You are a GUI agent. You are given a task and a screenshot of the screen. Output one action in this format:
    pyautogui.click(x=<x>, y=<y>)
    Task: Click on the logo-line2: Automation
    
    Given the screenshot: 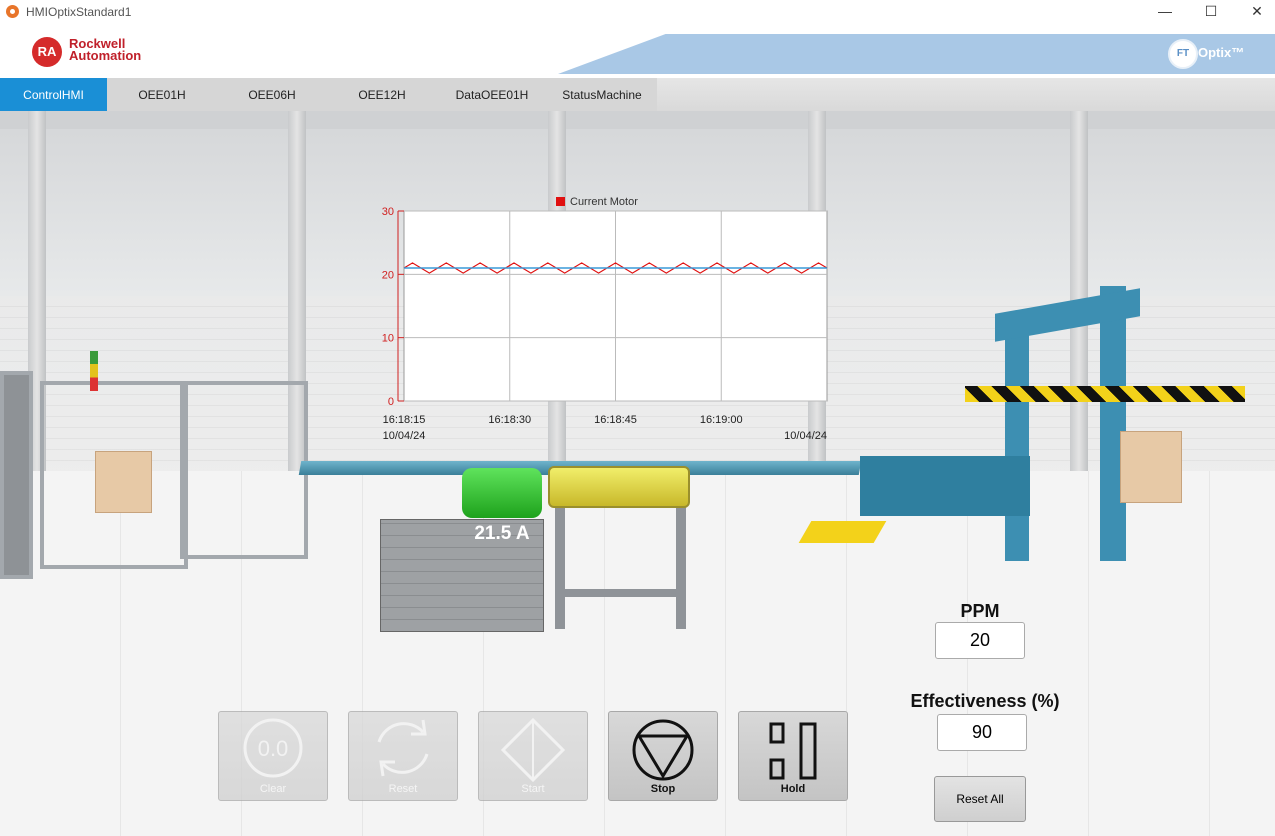 What is the action you would take?
    pyautogui.click(x=105, y=55)
    